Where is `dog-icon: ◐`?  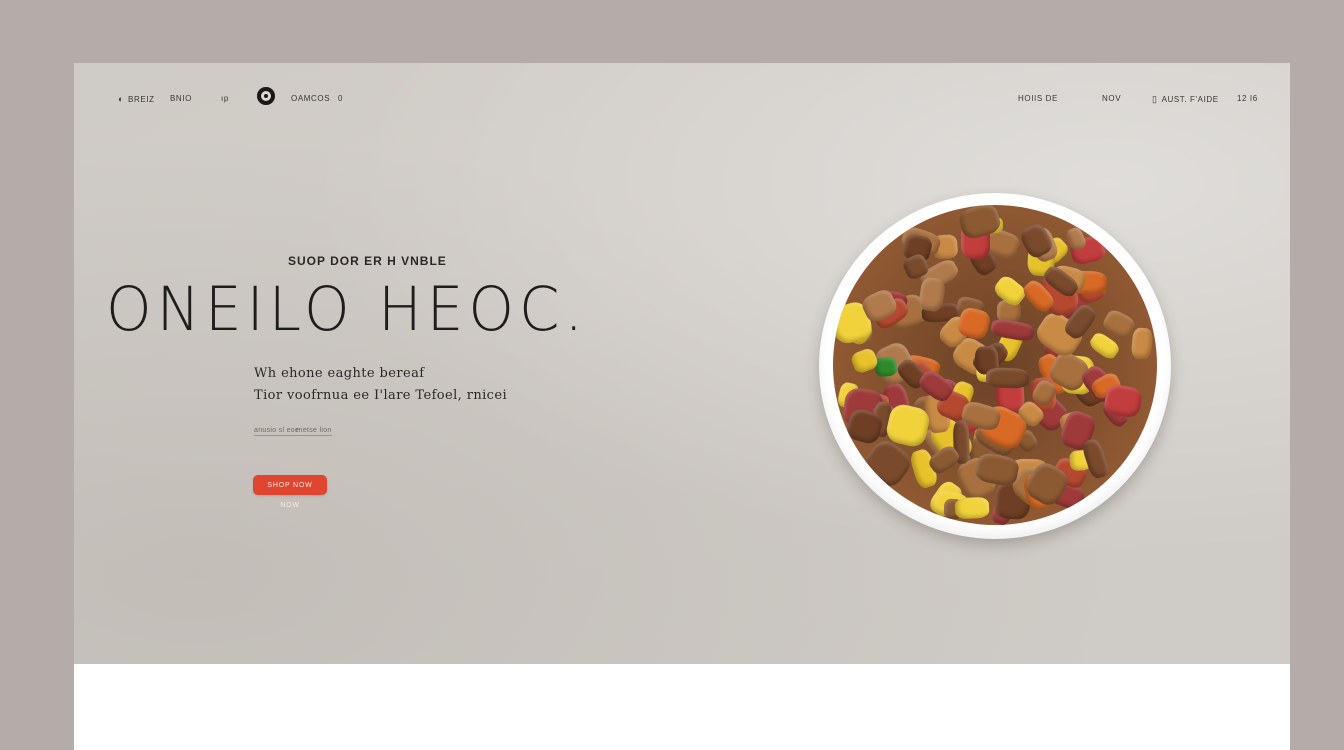
dog-icon: ◐ is located at coordinates (121, 99).